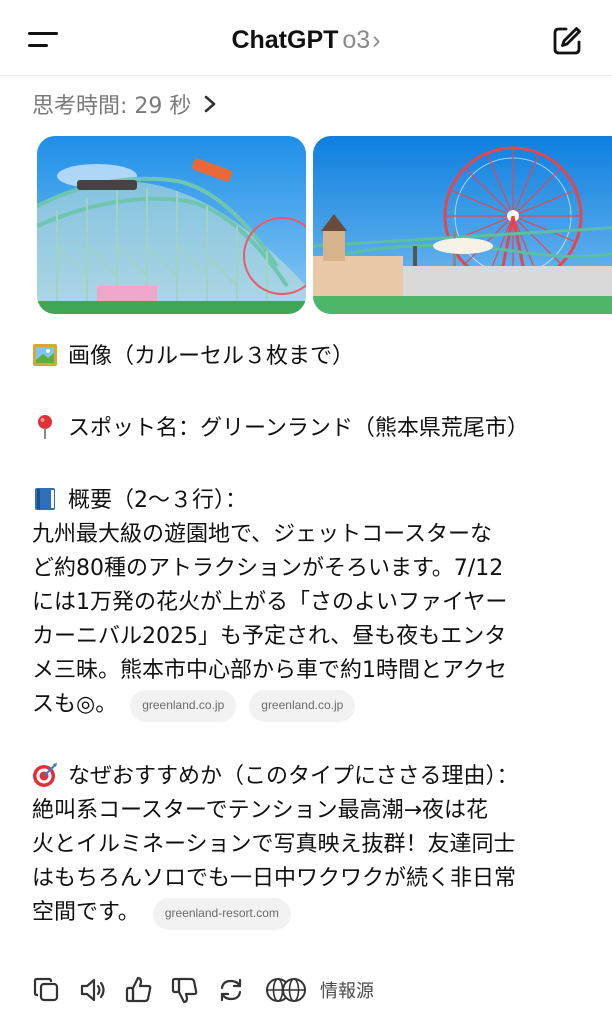  What do you see at coordinates (269, 636) in the screenshot?
I see `summary-line: カーニバル2025」も予定され、昼も夜もエンタ` at bounding box center [269, 636].